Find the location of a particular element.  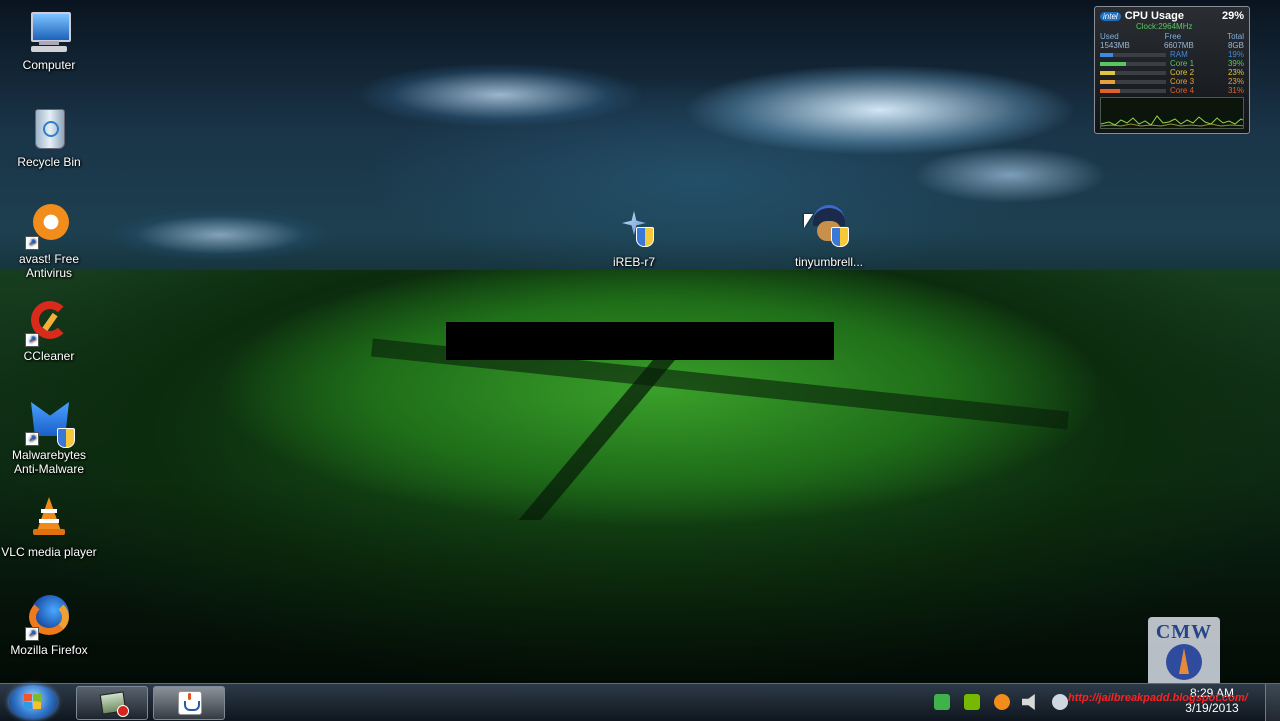

show-desktop-button is located at coordinates (1272, 702).